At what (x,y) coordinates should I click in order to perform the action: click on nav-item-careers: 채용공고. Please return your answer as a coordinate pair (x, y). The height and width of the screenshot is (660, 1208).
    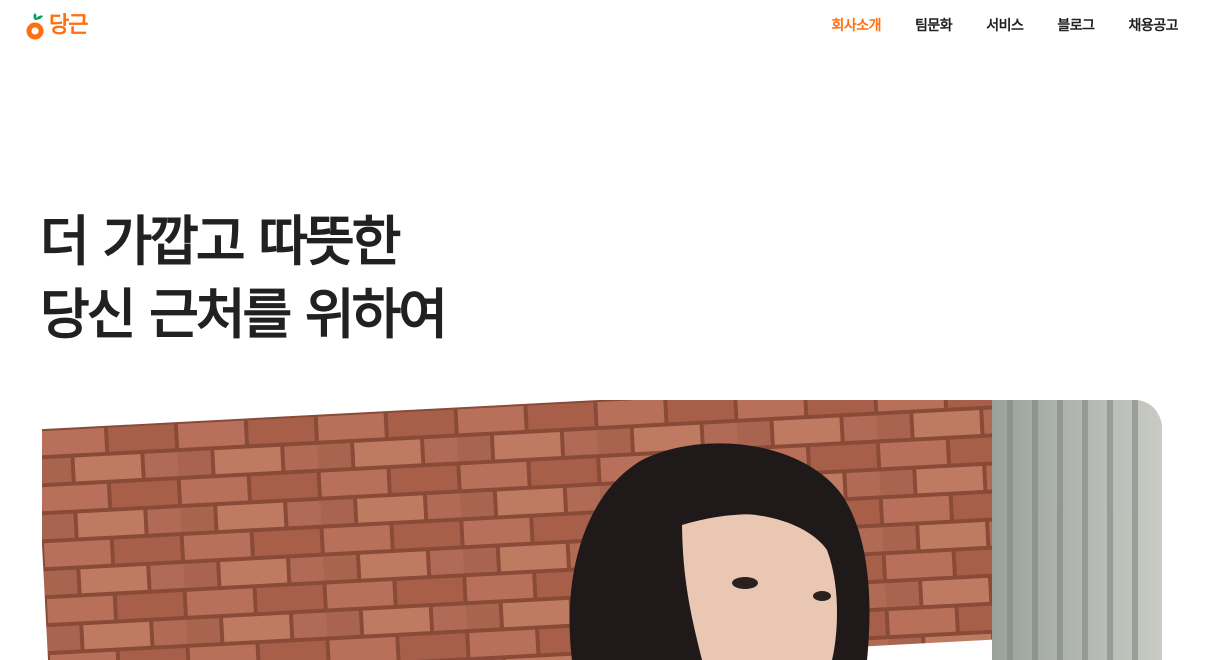
    Looking at the image, I should click on (1153, 26).